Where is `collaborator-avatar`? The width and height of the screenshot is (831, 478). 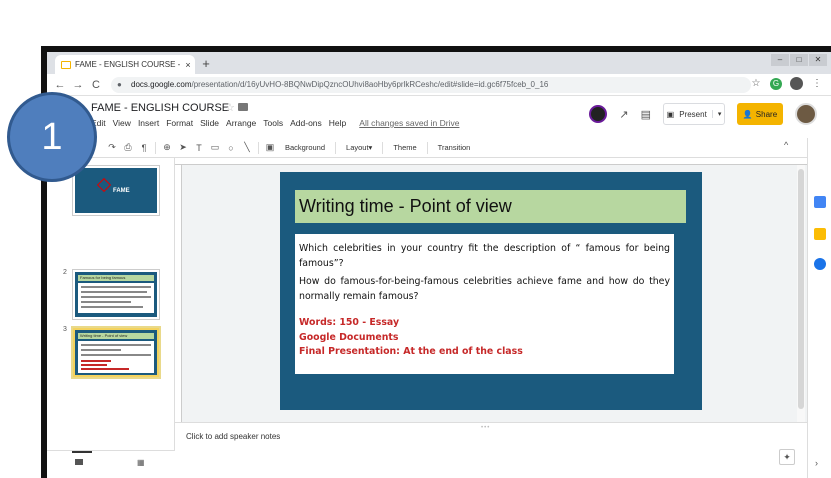
collaborator-avatar is located at coordinates (598, 114).